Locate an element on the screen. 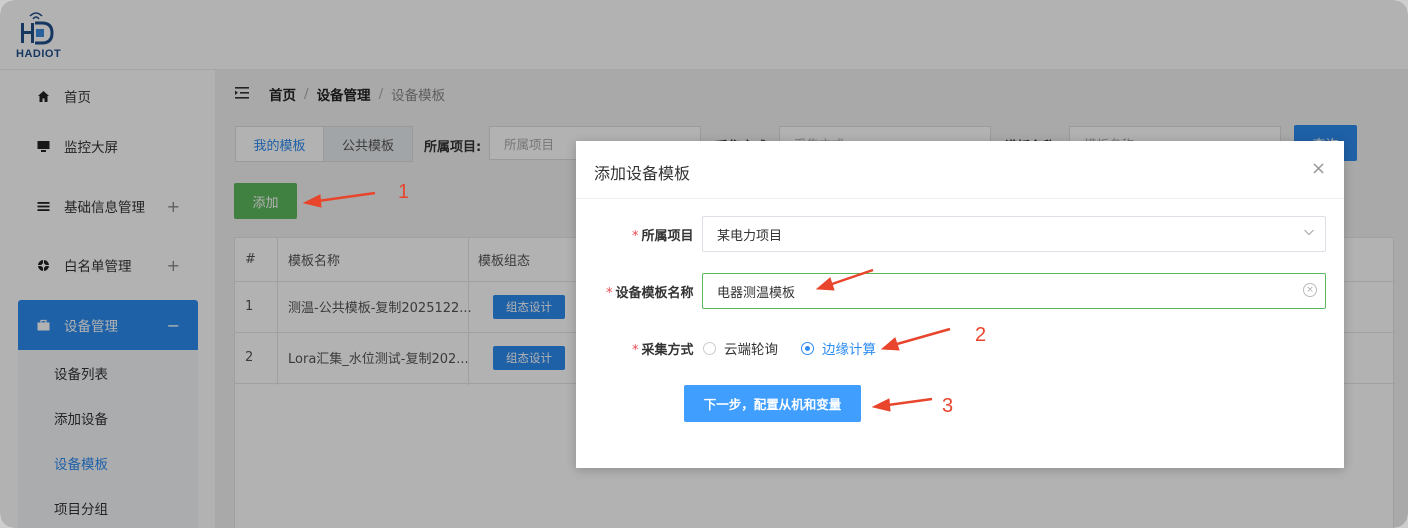  annotation-step-2: 2 is located at coordinates (981, 335).